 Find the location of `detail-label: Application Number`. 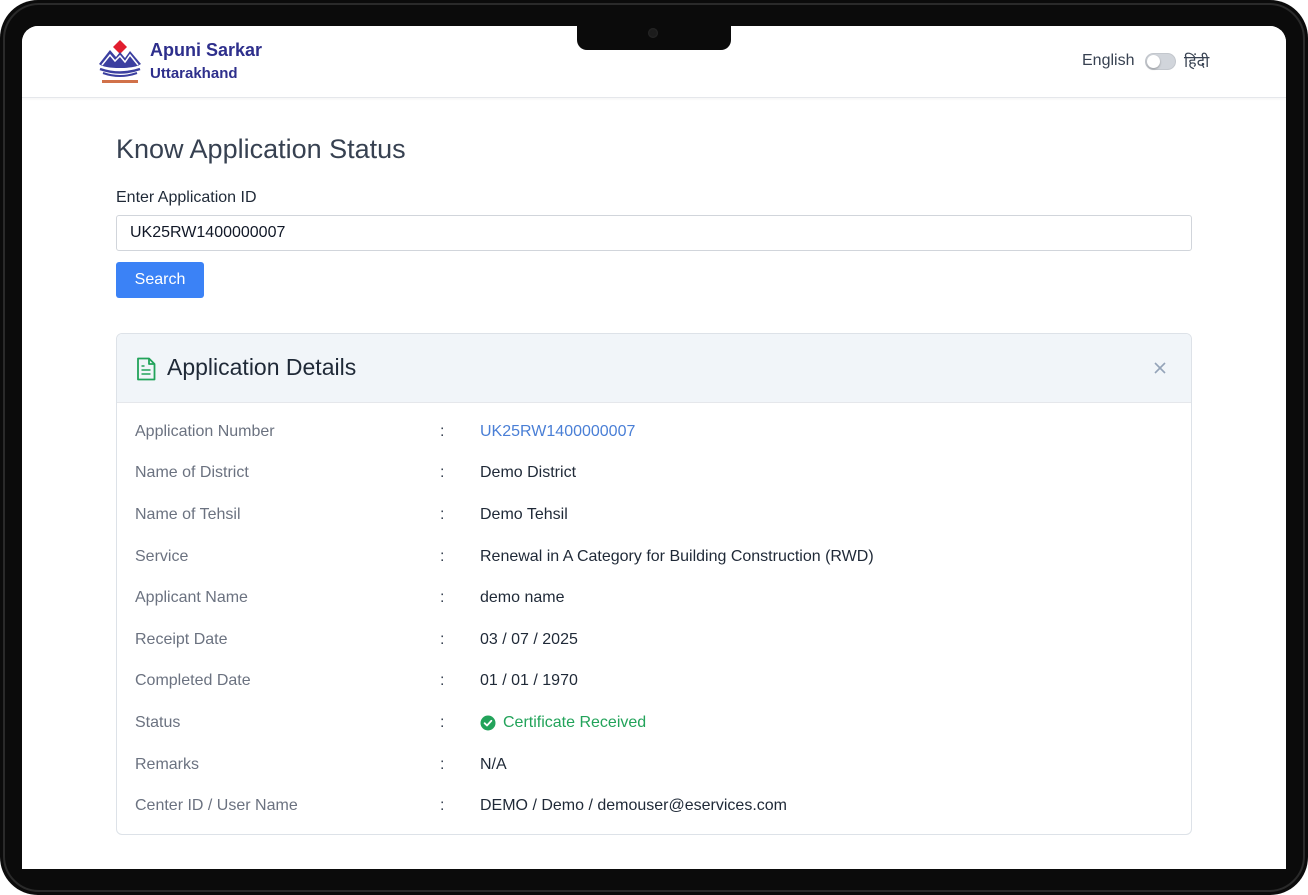

detail-label: Application Number is located at coordinates (205, 431).